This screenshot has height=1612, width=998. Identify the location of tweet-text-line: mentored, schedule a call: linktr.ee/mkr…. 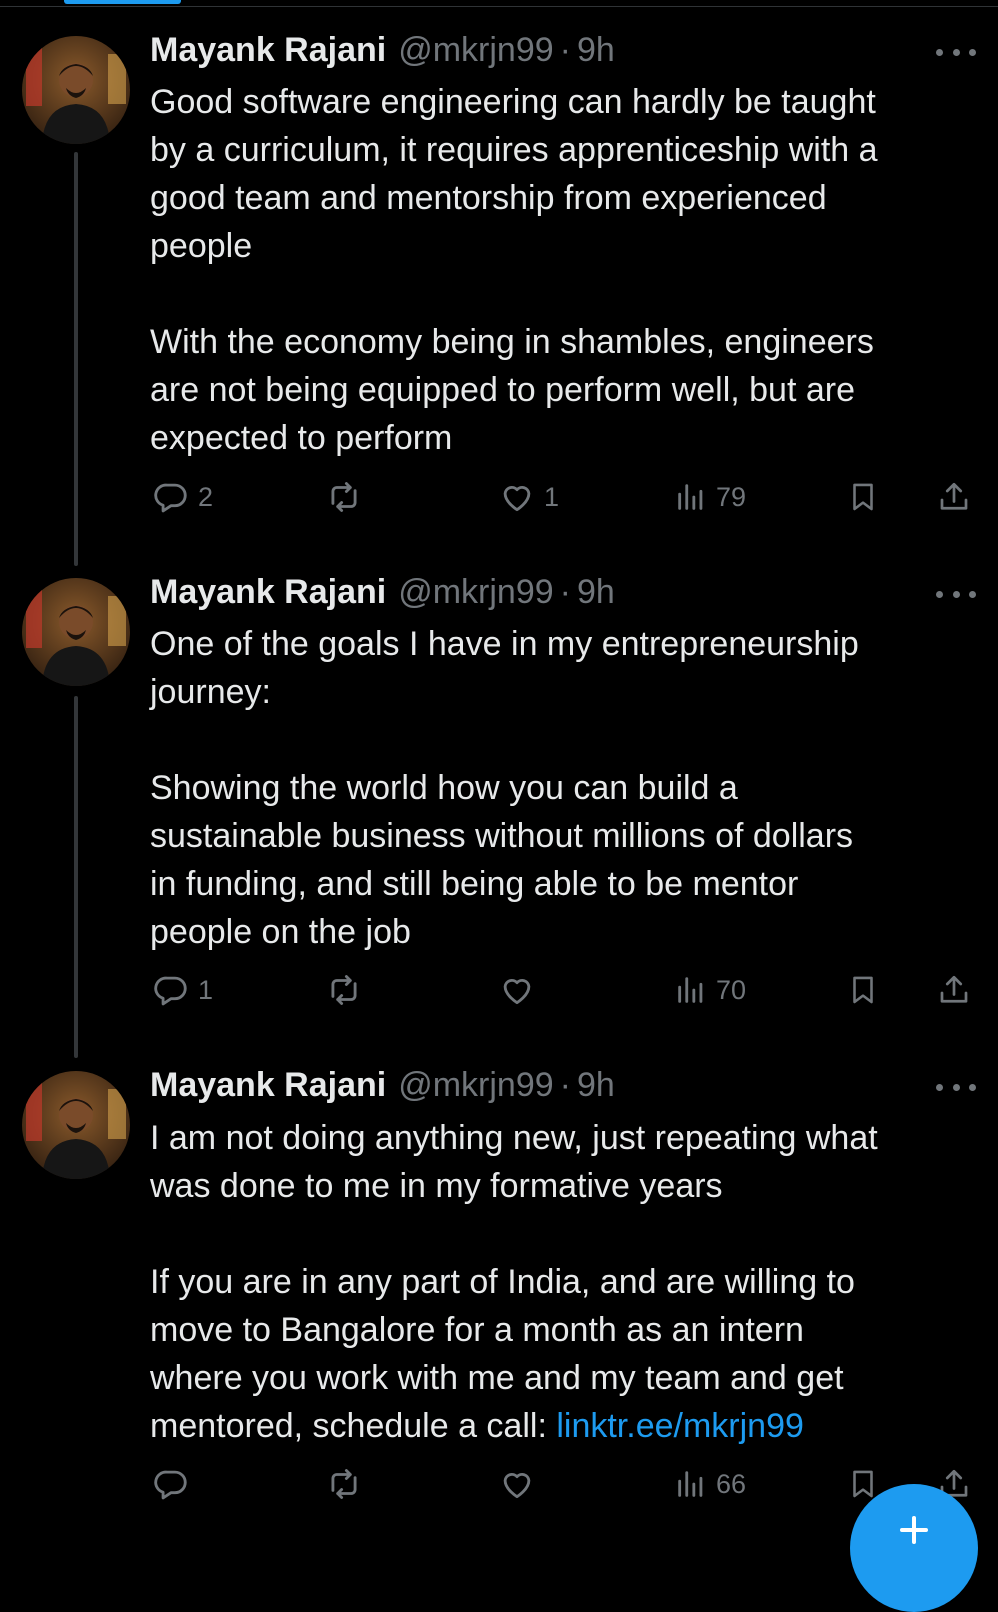
(560, 1426).